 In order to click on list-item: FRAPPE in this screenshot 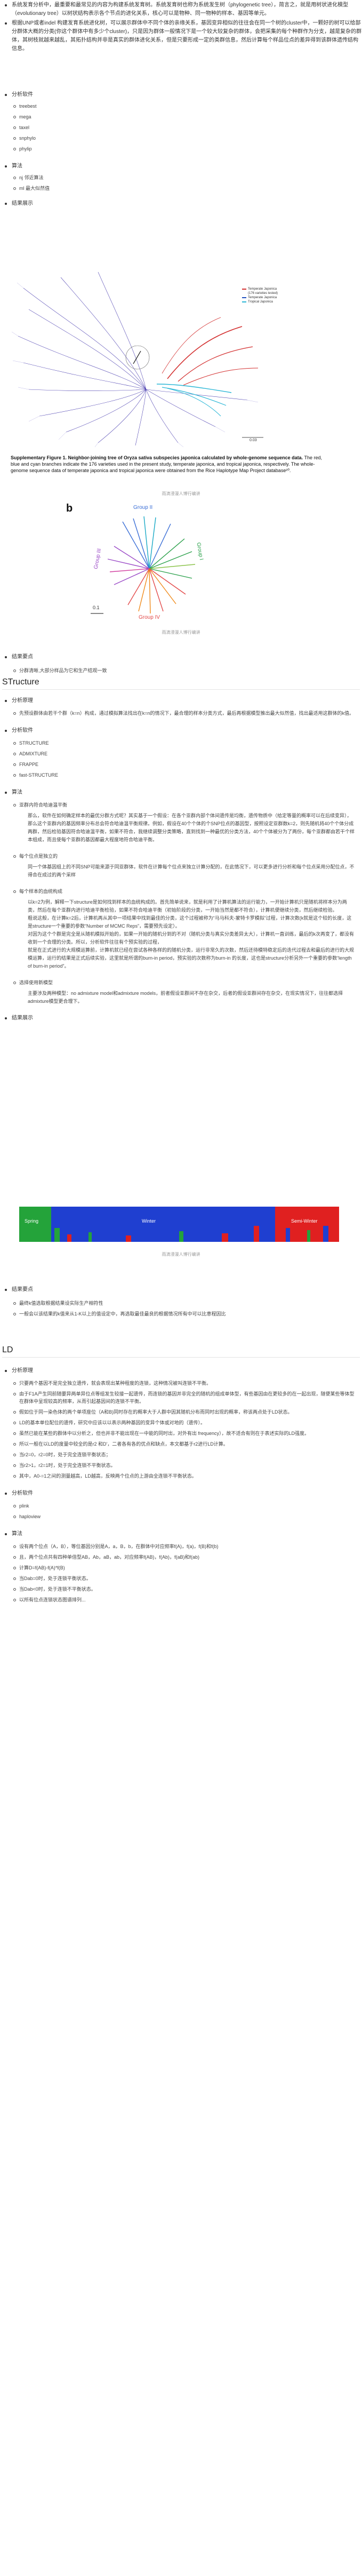, I will do `click(181, 764)`.